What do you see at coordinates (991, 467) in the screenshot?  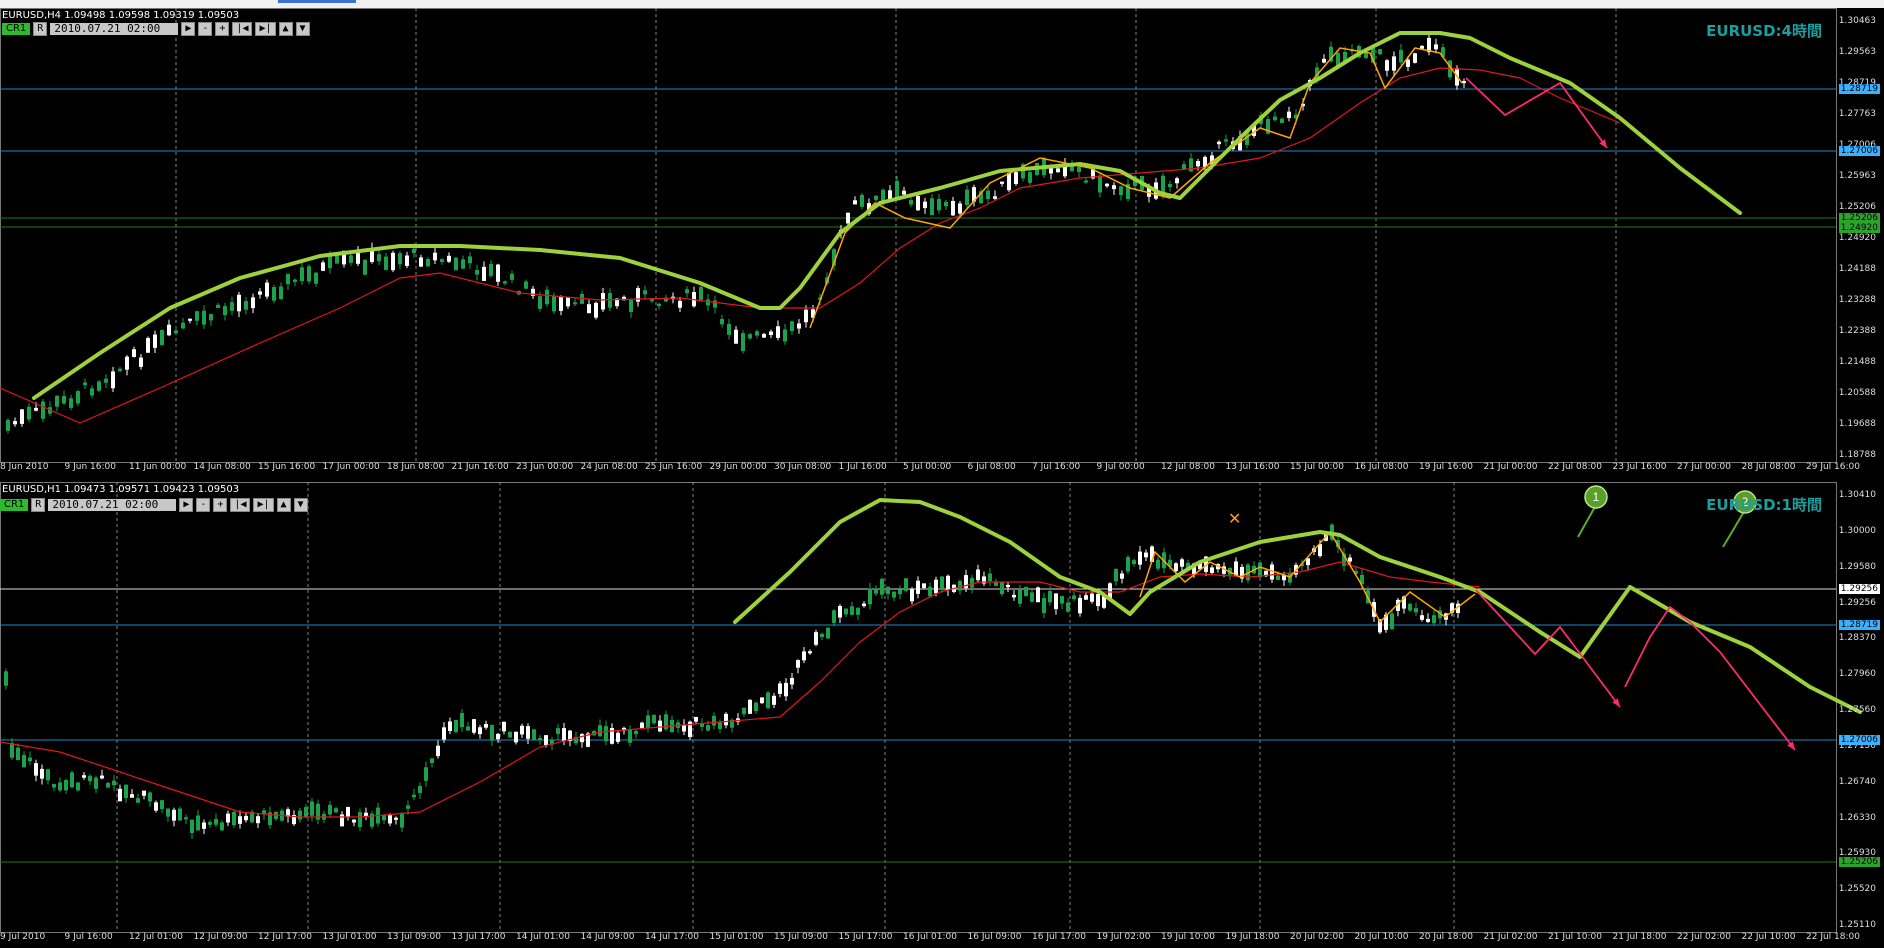 I see `time-tick: 6 Jul 08:00` at bounding box center [991, 467].